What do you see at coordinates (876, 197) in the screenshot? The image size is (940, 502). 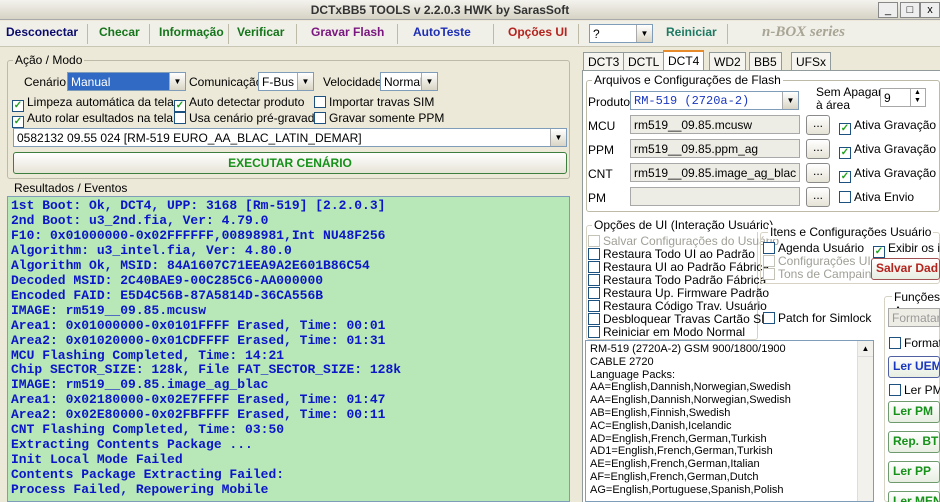 I see `pm-ativa-envio-checkbox: Ativa Envio` at bounding box center [876, 197].